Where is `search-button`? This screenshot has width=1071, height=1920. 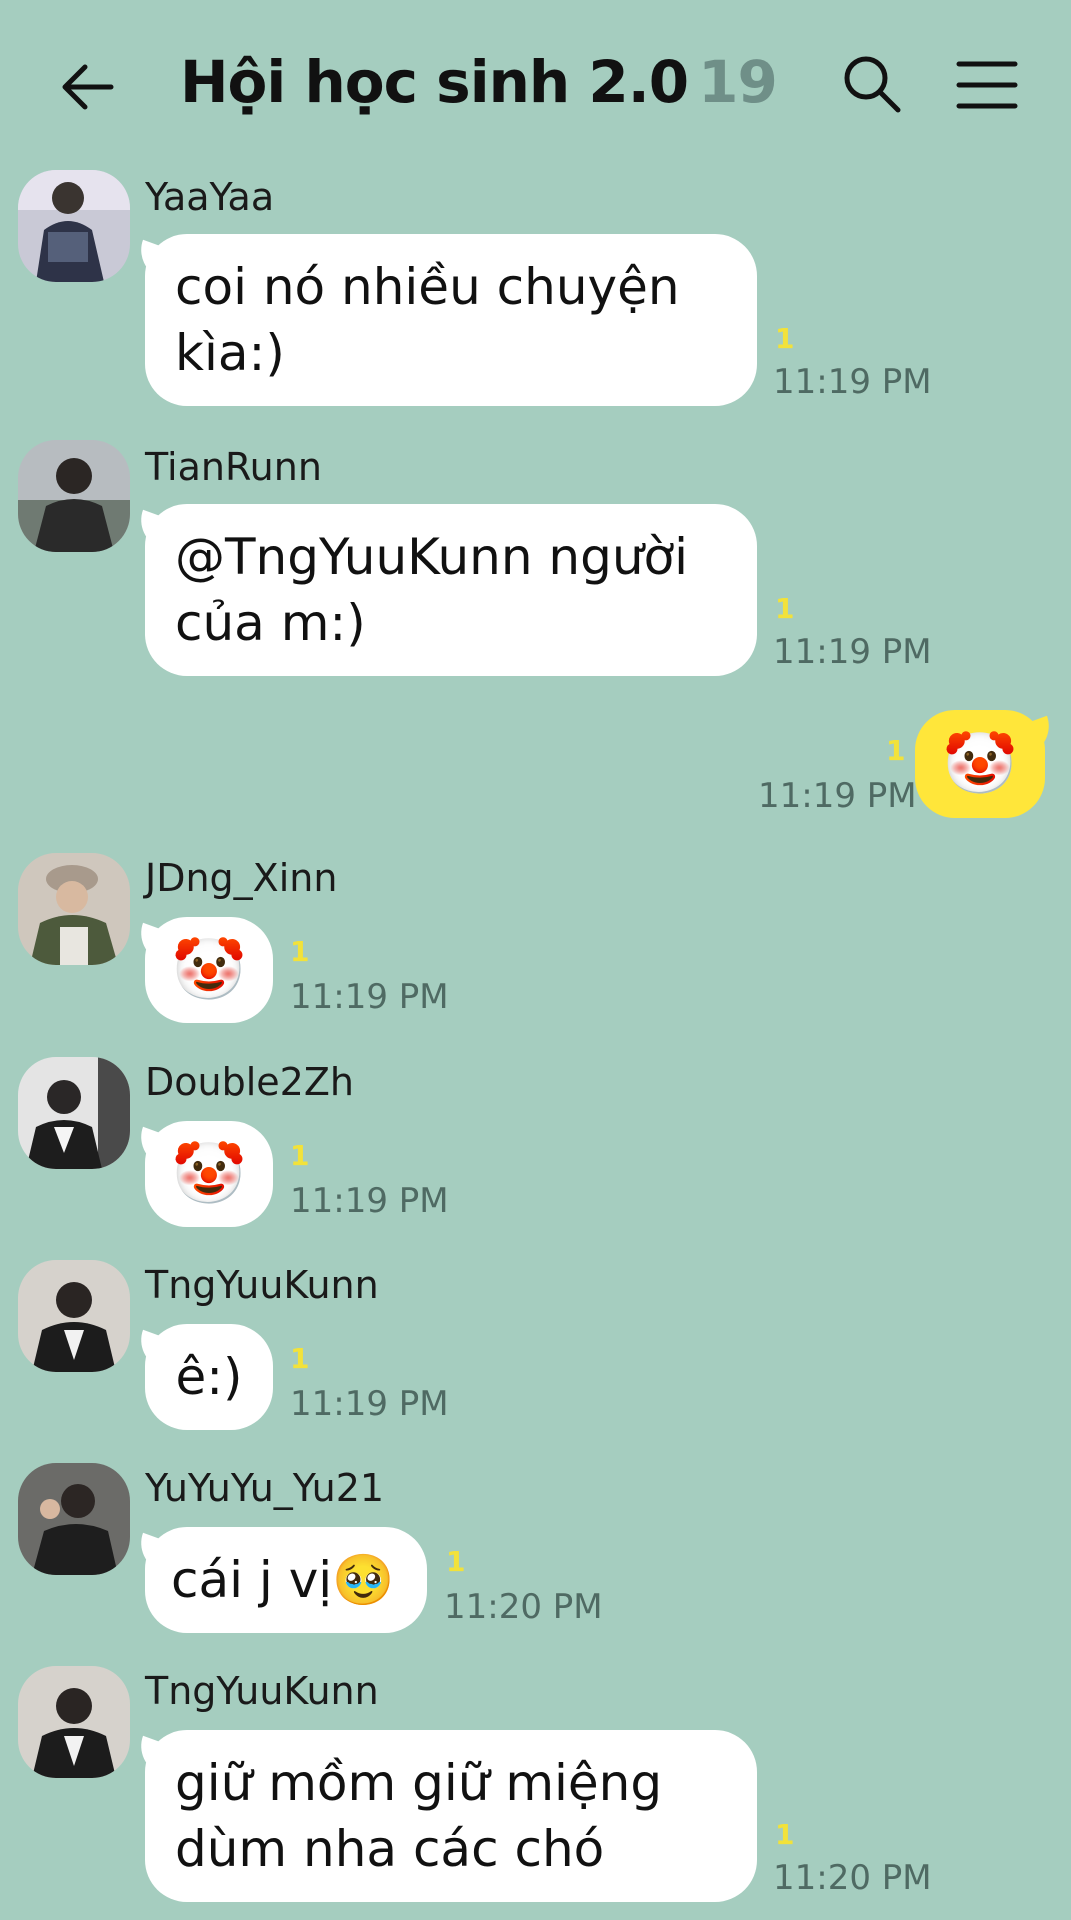
search-button is located at coordinates (872, 84).